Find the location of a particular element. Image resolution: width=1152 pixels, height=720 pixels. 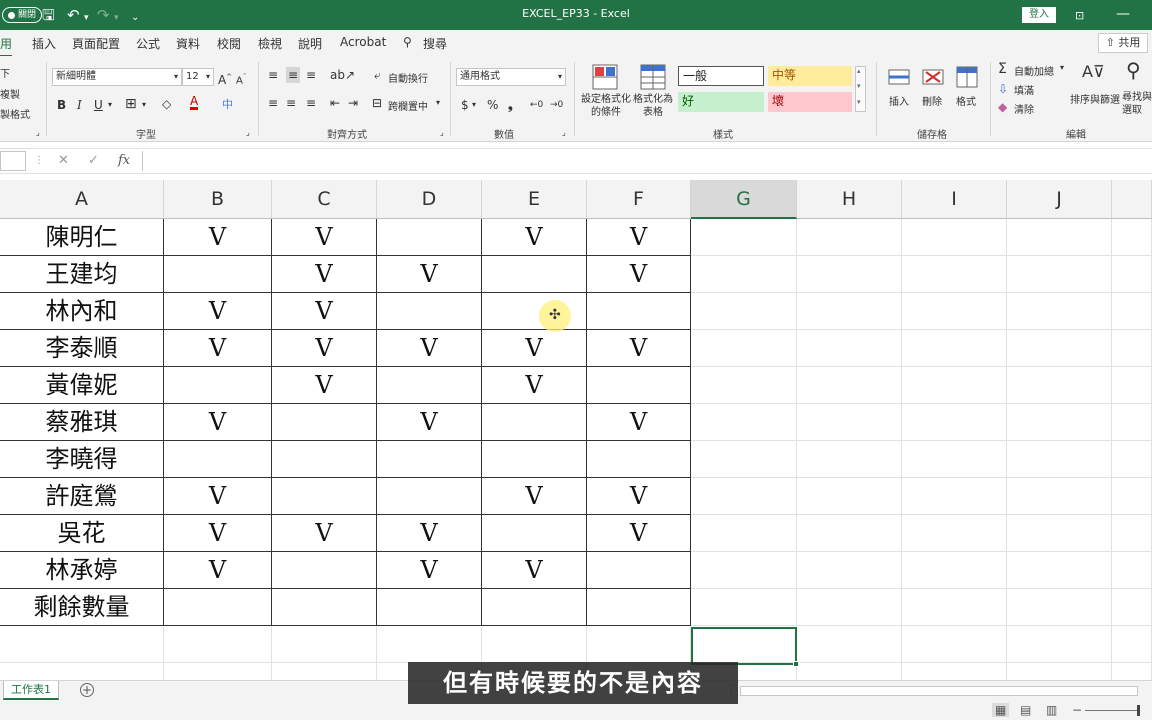

format-as-table-button: 格式化為表格 is located at coordinates (653, 106).